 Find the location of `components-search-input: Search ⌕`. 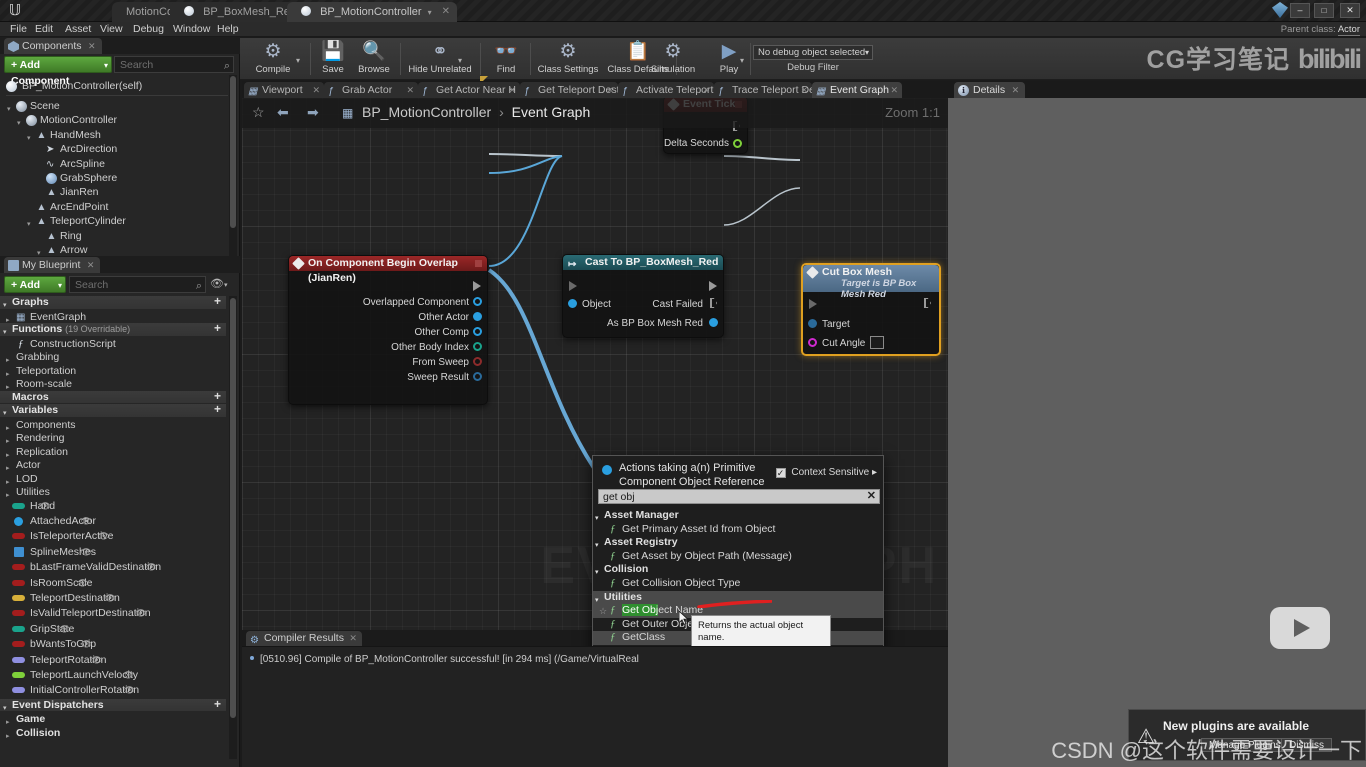

components-search-input: Search ⌕ is located at coordinates (174, 64).